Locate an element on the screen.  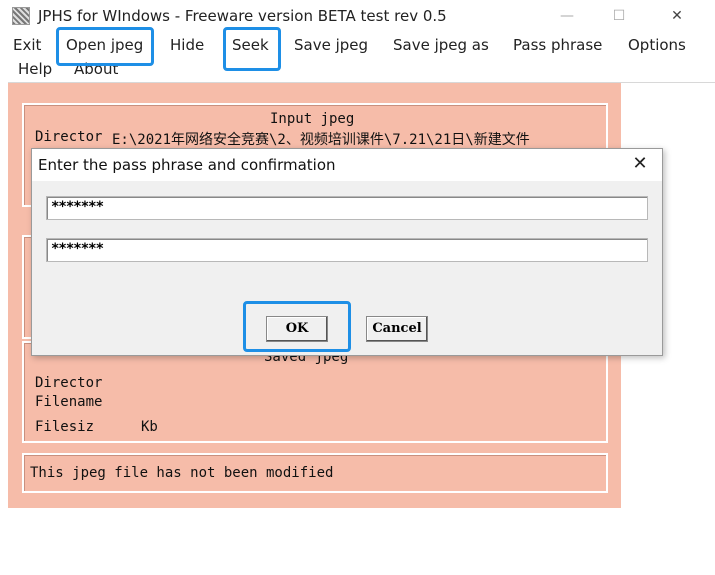
saved-jpeg-group: Saved jpeg Director Filename Filesiz Kb is located at coordinates (315, 392).